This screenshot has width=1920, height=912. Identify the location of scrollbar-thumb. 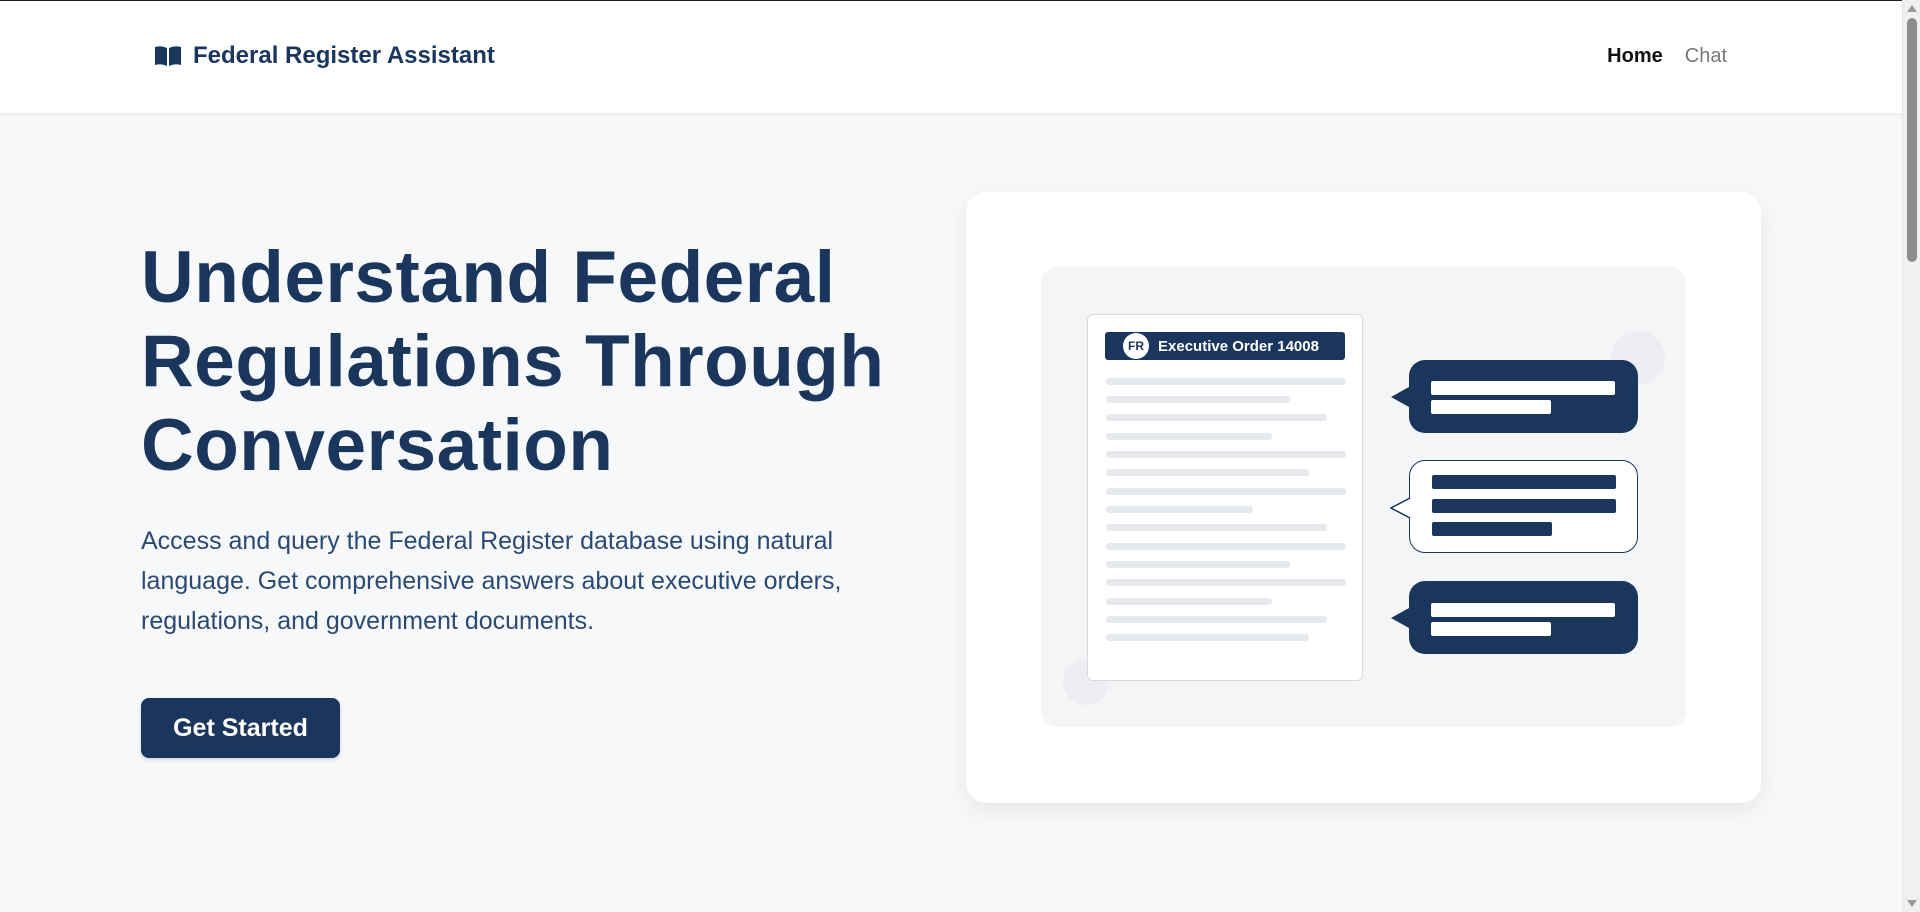
(1912, 140).